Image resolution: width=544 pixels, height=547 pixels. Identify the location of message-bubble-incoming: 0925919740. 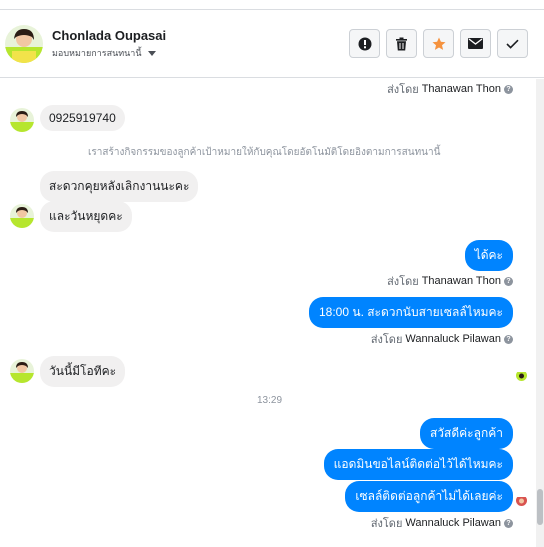
(82, 118).